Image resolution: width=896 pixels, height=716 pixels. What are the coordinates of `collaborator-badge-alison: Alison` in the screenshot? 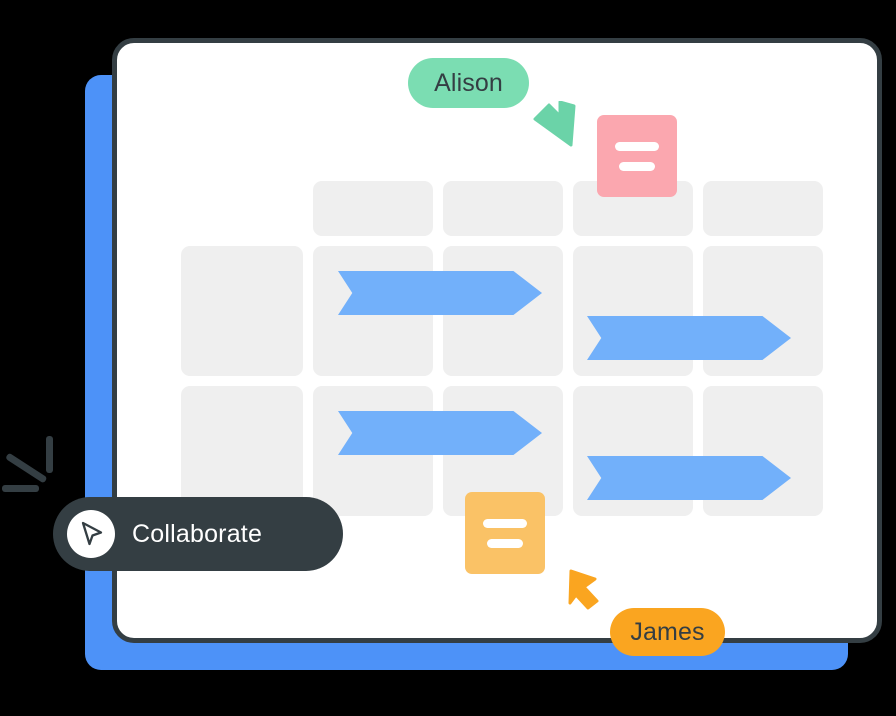 It's located at (468, 83).